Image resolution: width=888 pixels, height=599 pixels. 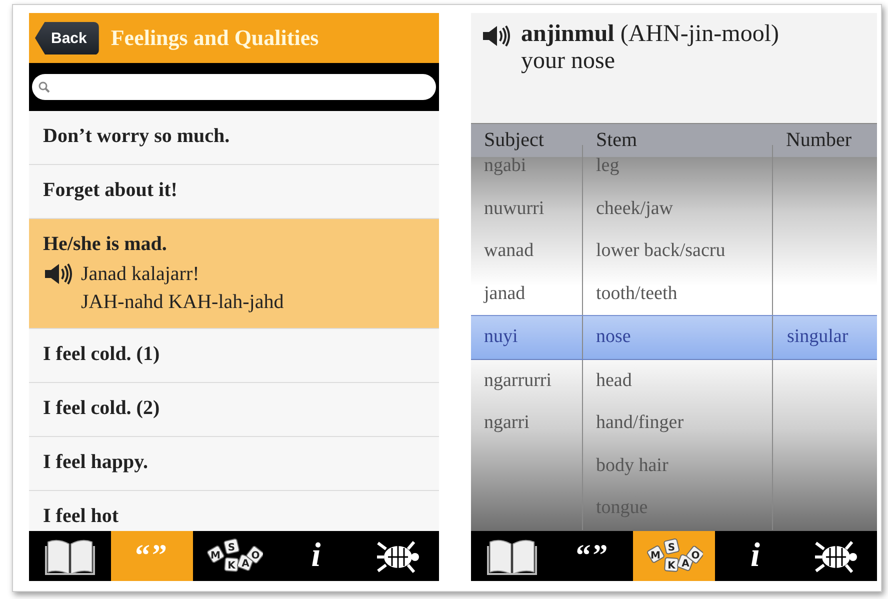 I want to click on search-field, so click(x=234, y=87).